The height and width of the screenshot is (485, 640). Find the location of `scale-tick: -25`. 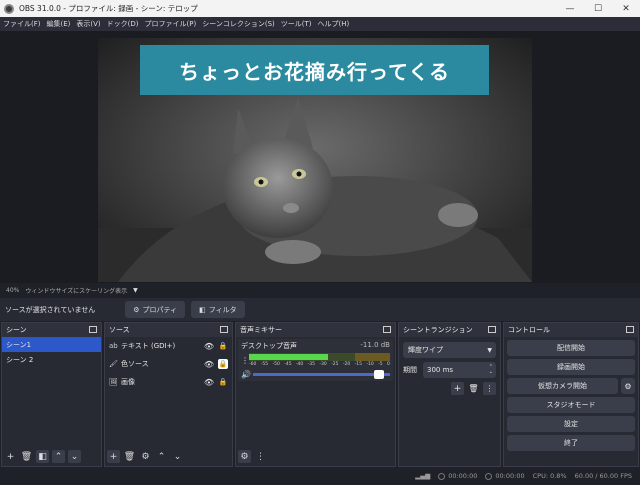

scale-tick: -25 is located at coordinates (335, 364).